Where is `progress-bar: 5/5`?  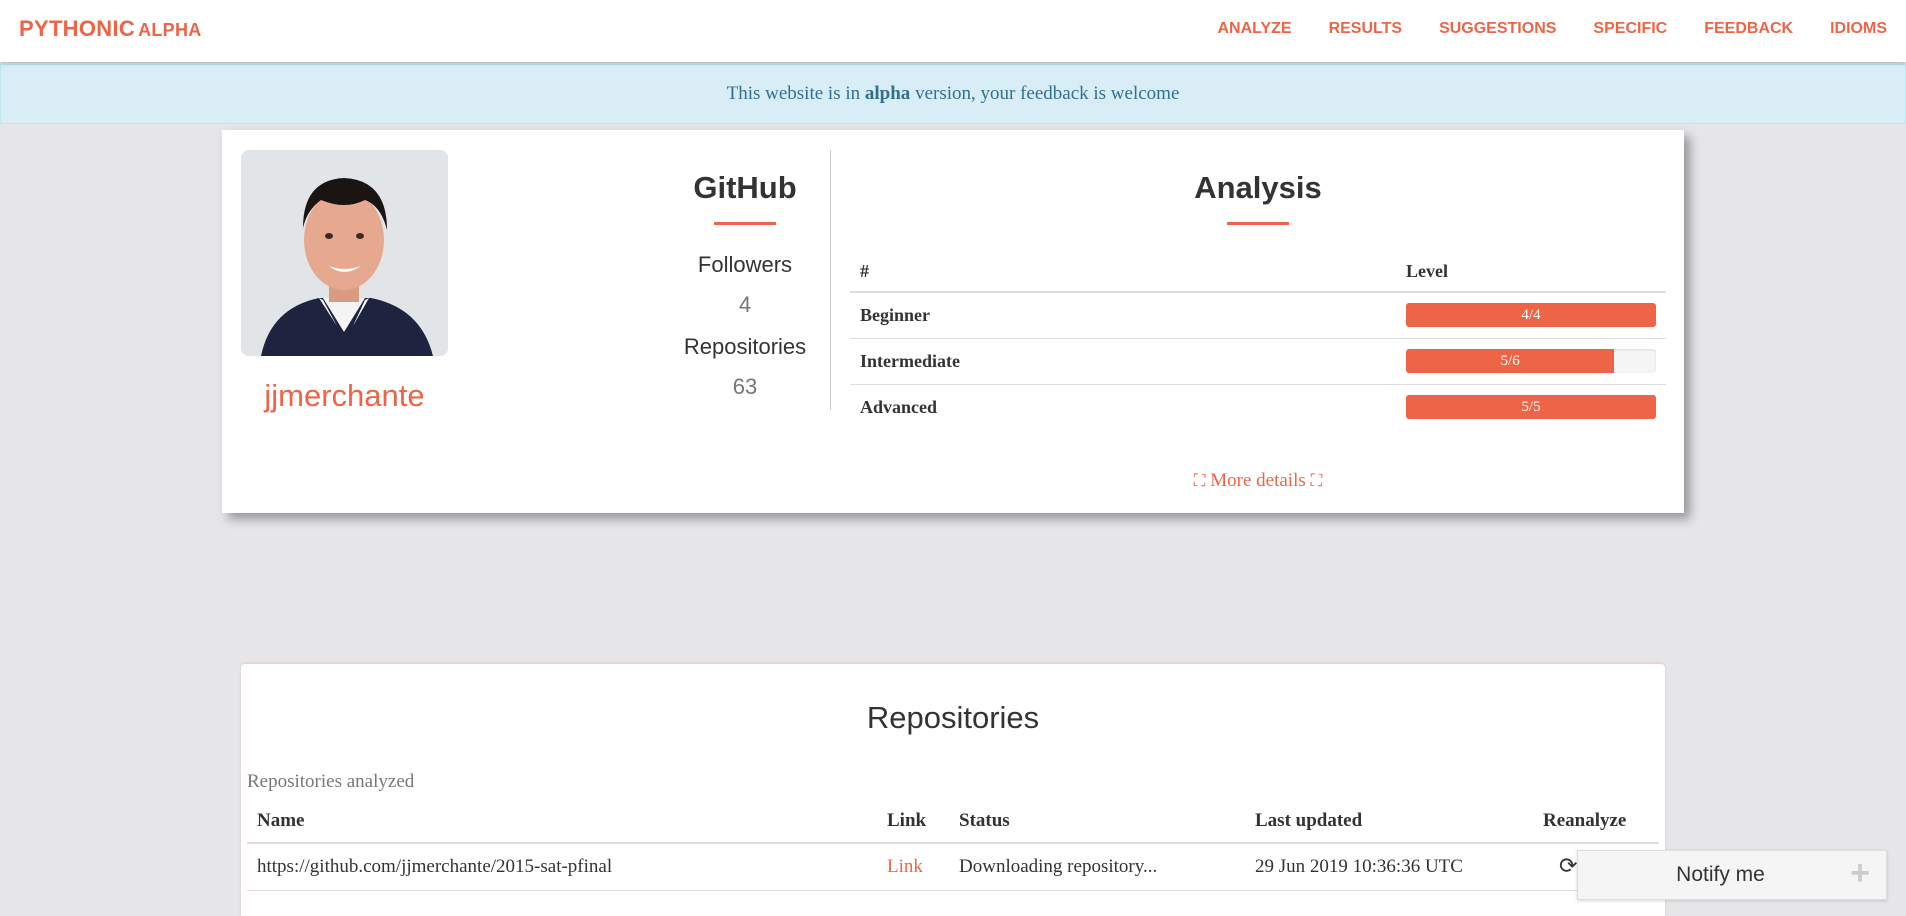
progress-bar: 5/5 is located at coordinates (1531, 407).